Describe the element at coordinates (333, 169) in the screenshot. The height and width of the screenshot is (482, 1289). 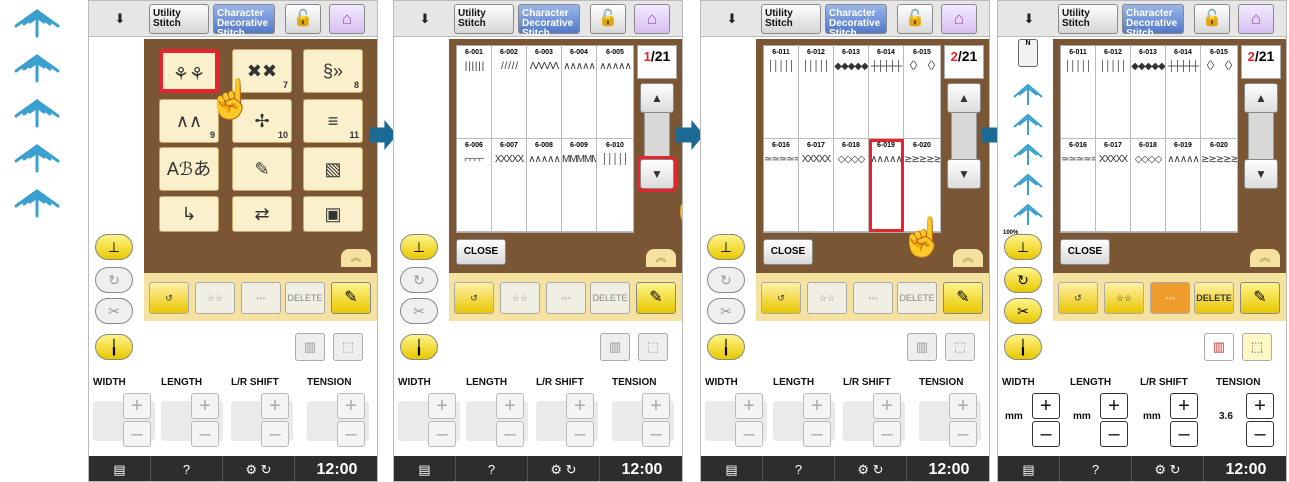
I see `category-embroidery-card: ▧` at that location.